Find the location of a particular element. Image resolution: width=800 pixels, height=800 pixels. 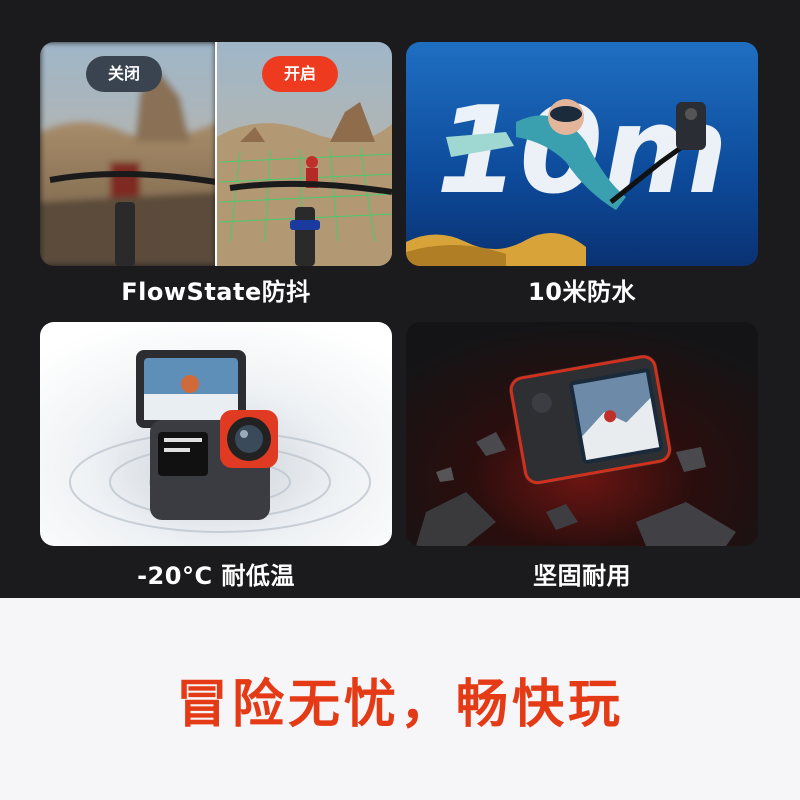

waterproof-photo: 10m is located at coordinates (582, 154).